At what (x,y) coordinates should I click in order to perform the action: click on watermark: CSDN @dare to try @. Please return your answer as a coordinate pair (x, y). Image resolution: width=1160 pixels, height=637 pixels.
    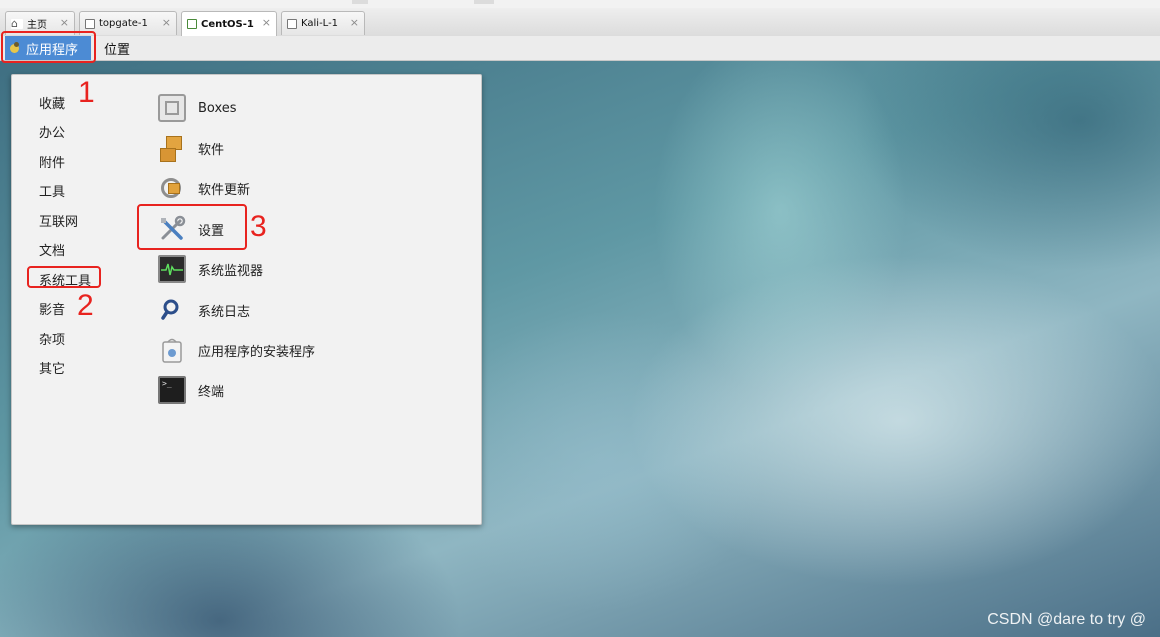
    Looking at the image, I should click on (1066, 619).